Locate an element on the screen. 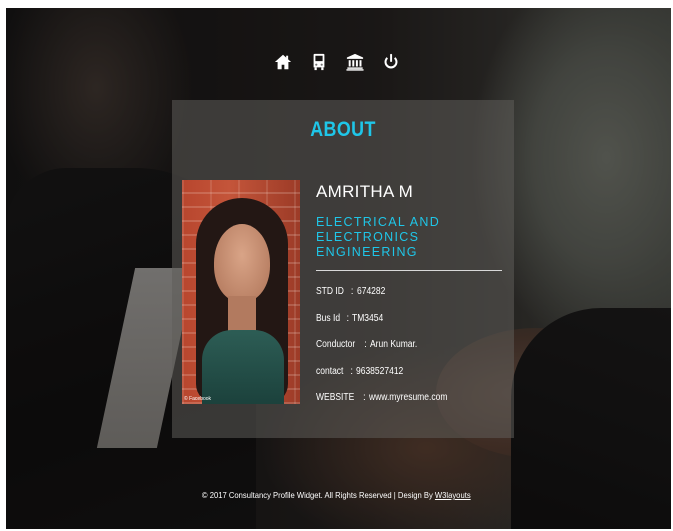 This screenshot has height=531, width=673. about-heading: ABOUT is located at coordinates (343, 129).